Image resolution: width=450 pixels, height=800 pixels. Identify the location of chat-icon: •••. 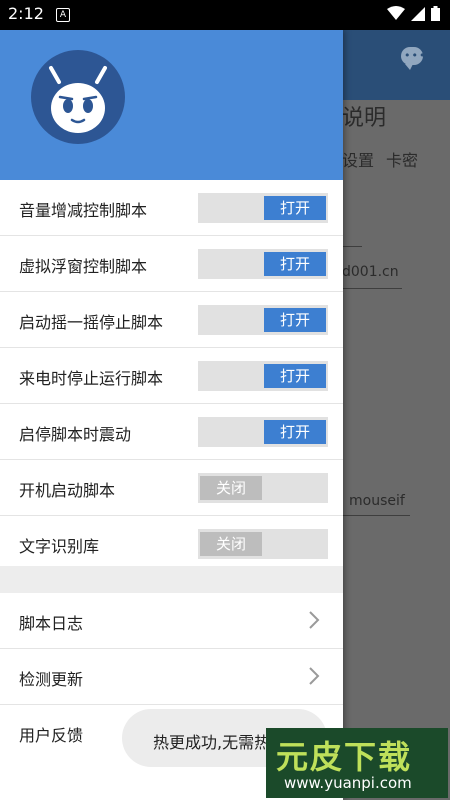
(414, 58).